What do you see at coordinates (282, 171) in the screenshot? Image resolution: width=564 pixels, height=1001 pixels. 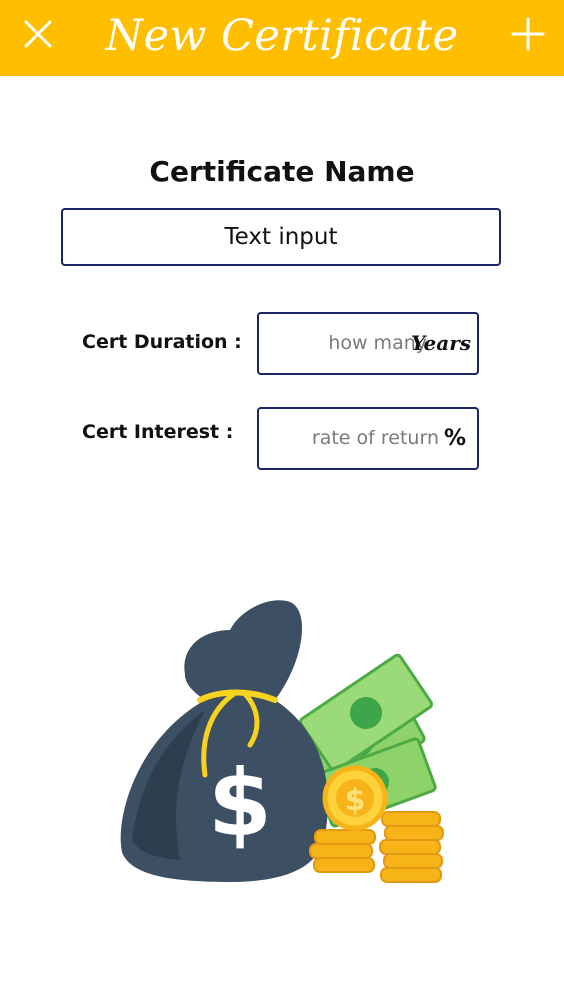 I see `certificate-name-heading: Certificate Name` at bounding box center [282, 171].